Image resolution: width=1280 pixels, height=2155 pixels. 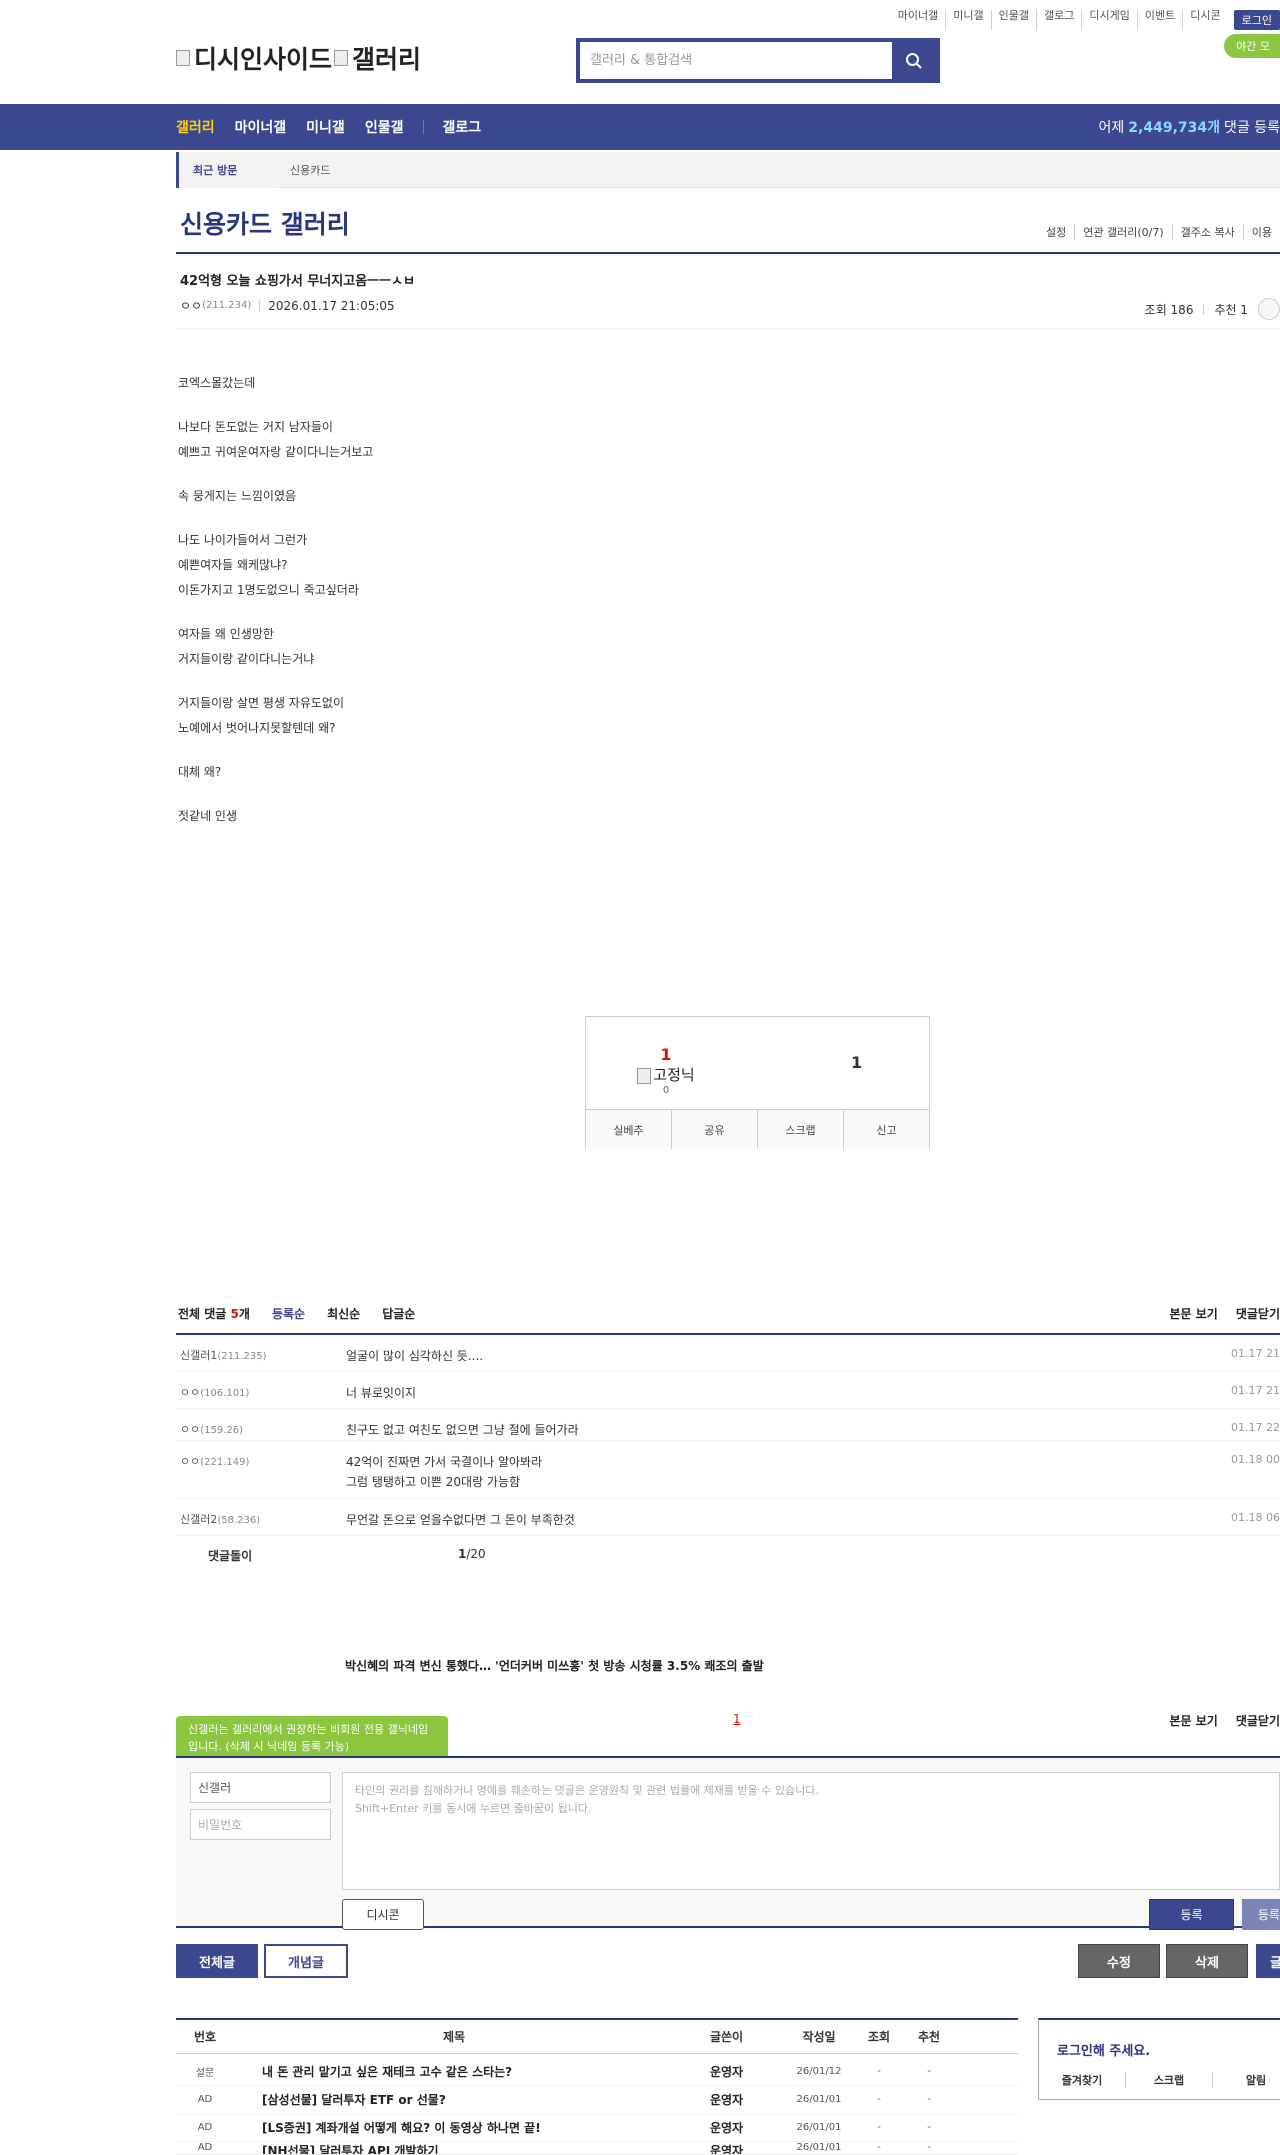 I want to click on comment-nick-ip: (211.235), so click(x=242, y=1356).